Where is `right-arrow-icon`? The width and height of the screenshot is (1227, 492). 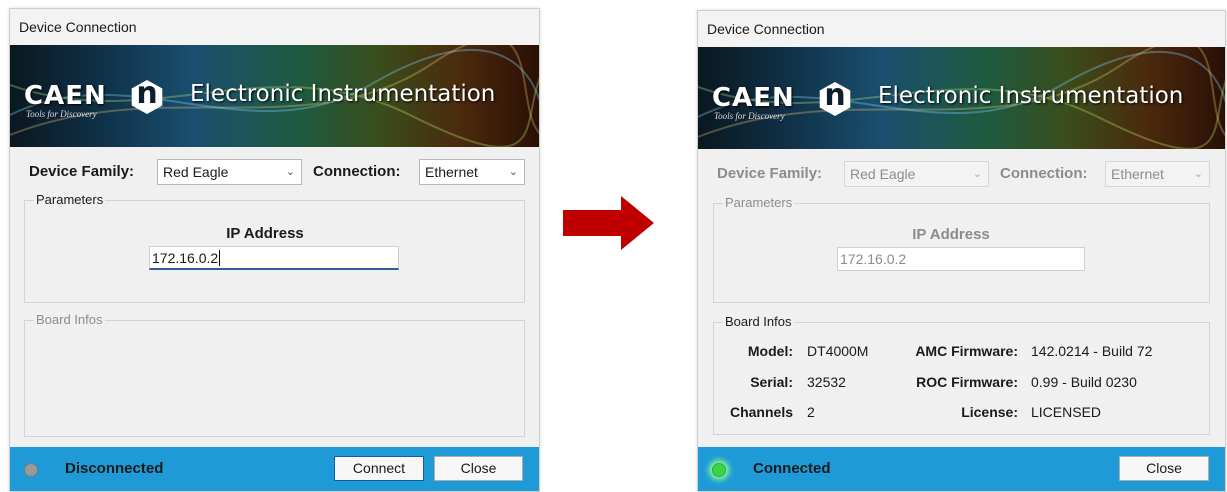
right-arrow-icon is located at coordinates (608, 223).